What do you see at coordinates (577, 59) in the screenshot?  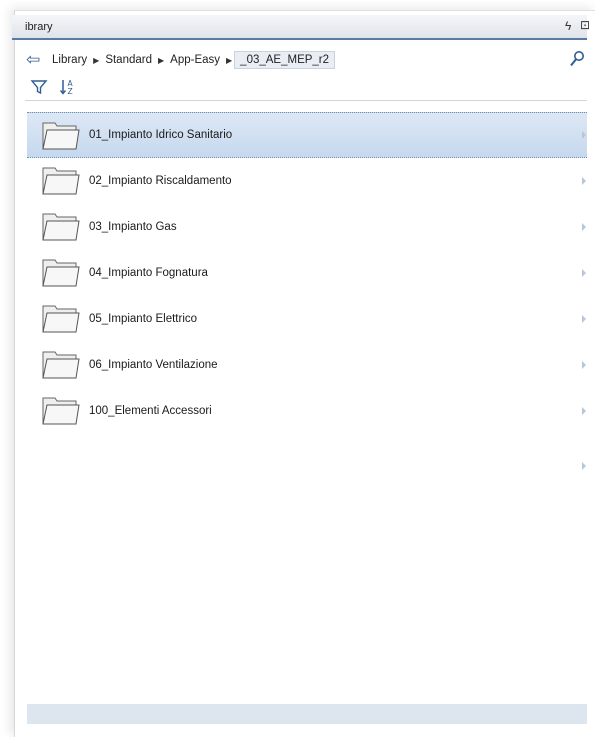 I see `search-icon` at bounding box center [577, 59].